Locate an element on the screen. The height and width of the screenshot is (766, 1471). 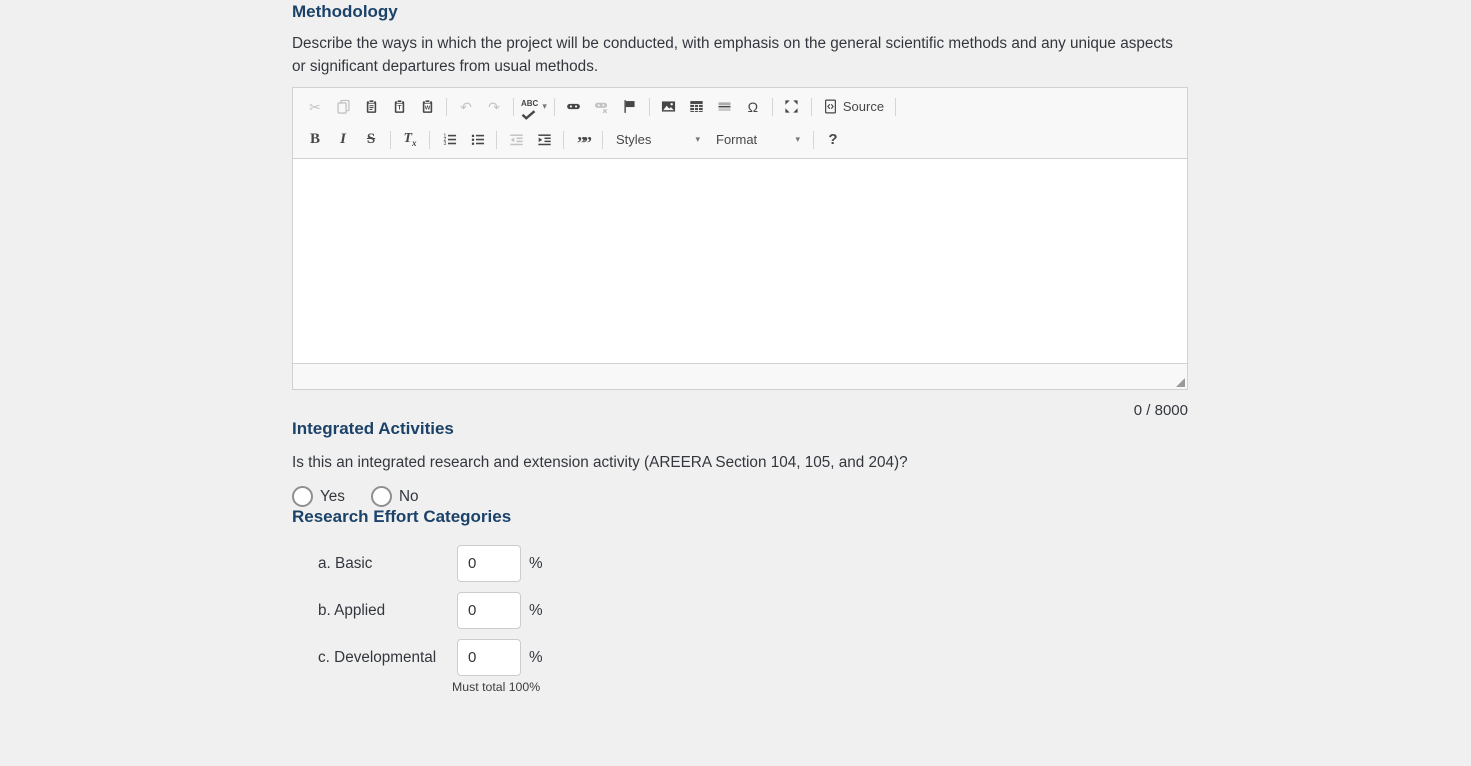
spell-check-button: ABC ▾ is located at coordinates (534, 107).